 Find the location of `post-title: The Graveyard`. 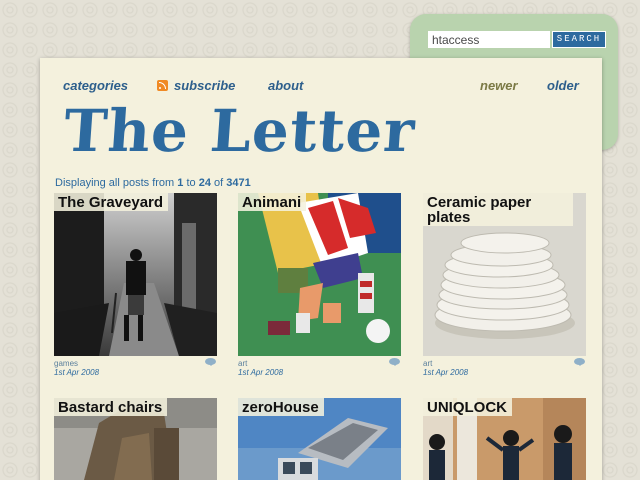

post-title: The Graveyard is located at coordinates (111, 202).